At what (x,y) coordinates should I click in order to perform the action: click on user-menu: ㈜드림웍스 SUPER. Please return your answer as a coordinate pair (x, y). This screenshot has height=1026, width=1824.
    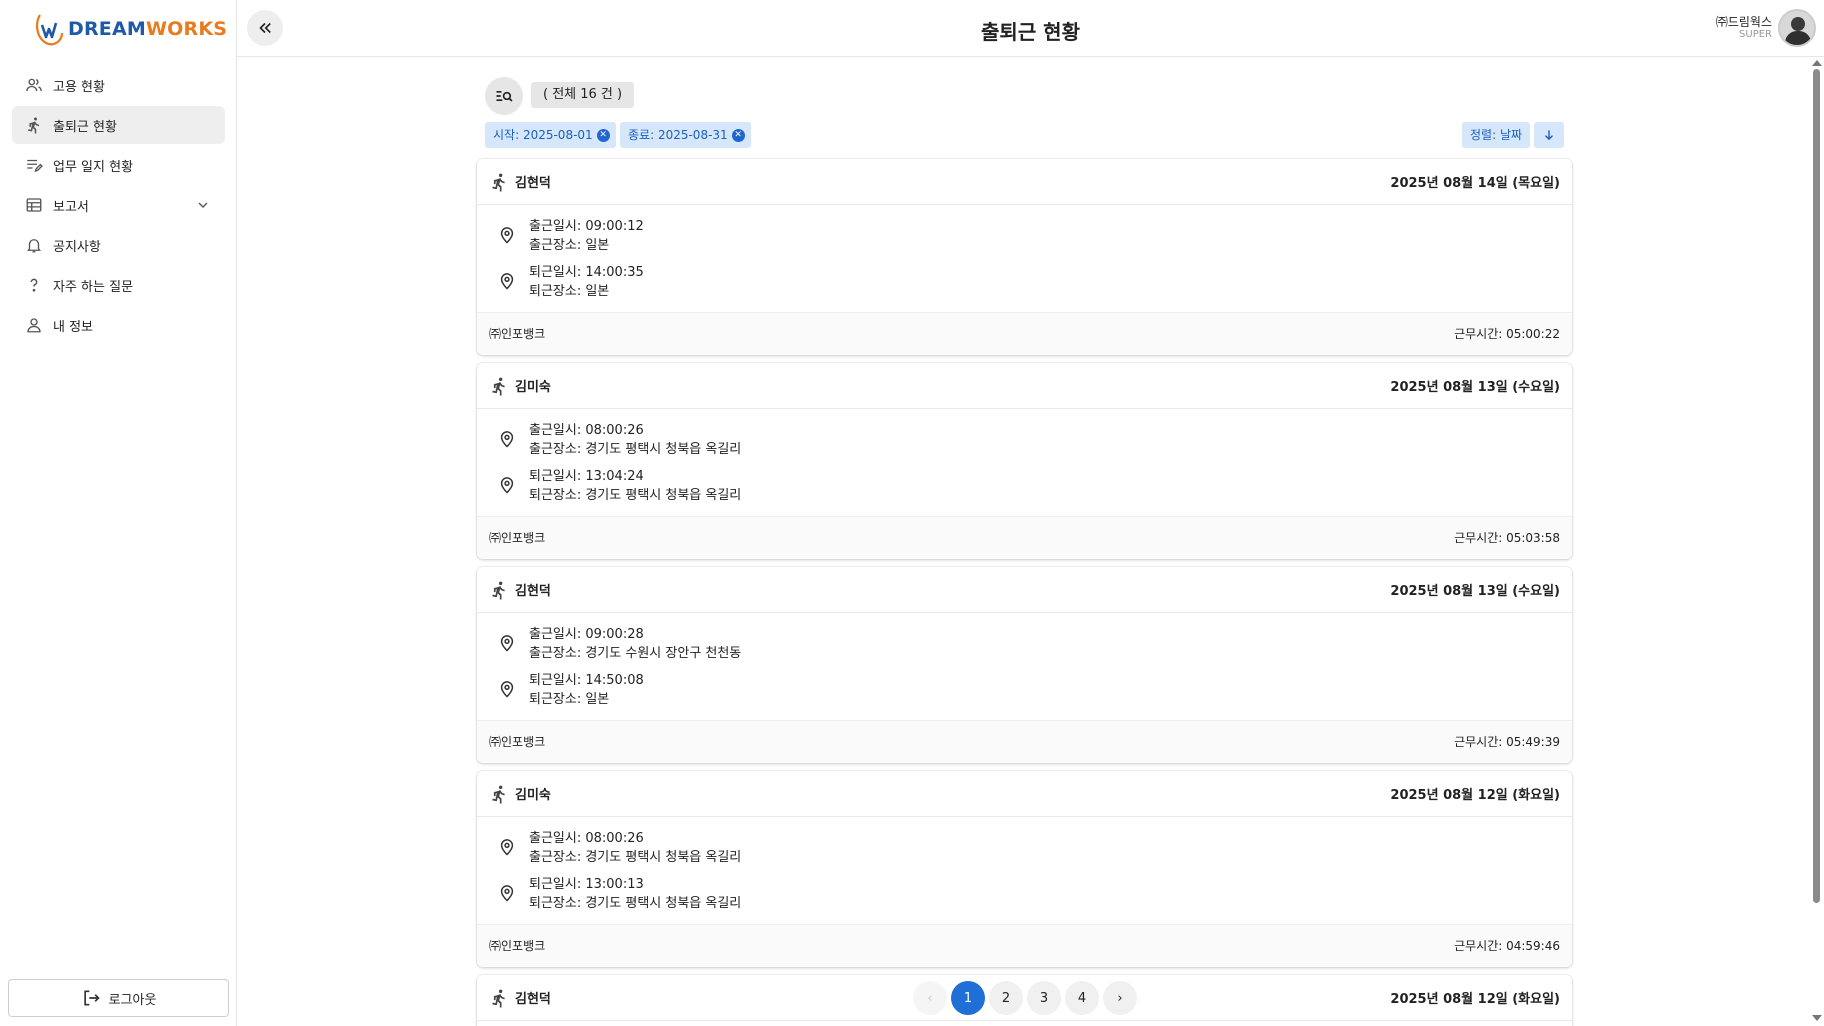
    Looking at the image, I should click on (1766, 28).